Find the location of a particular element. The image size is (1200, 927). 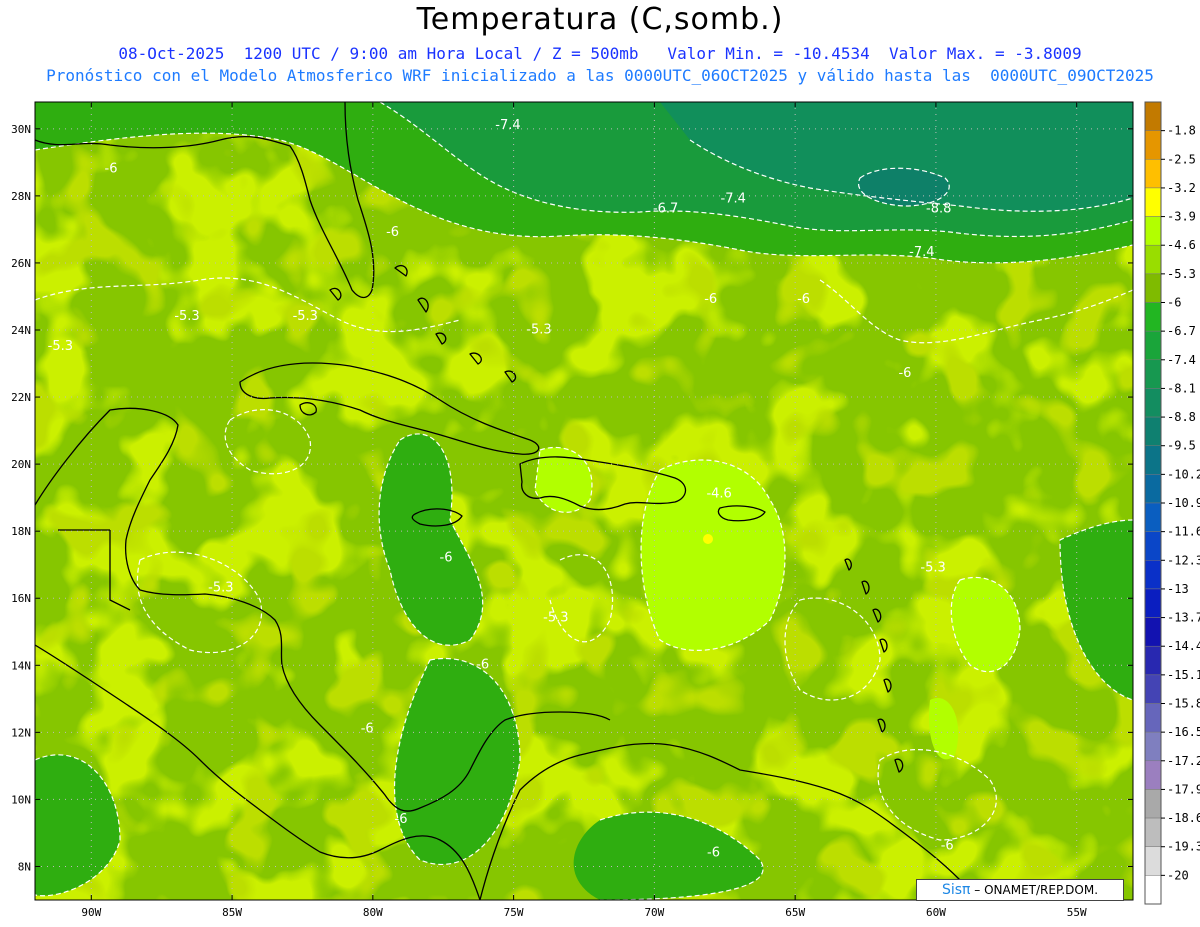

lon-tick-label: 80W is located at coordinates (373, 912).